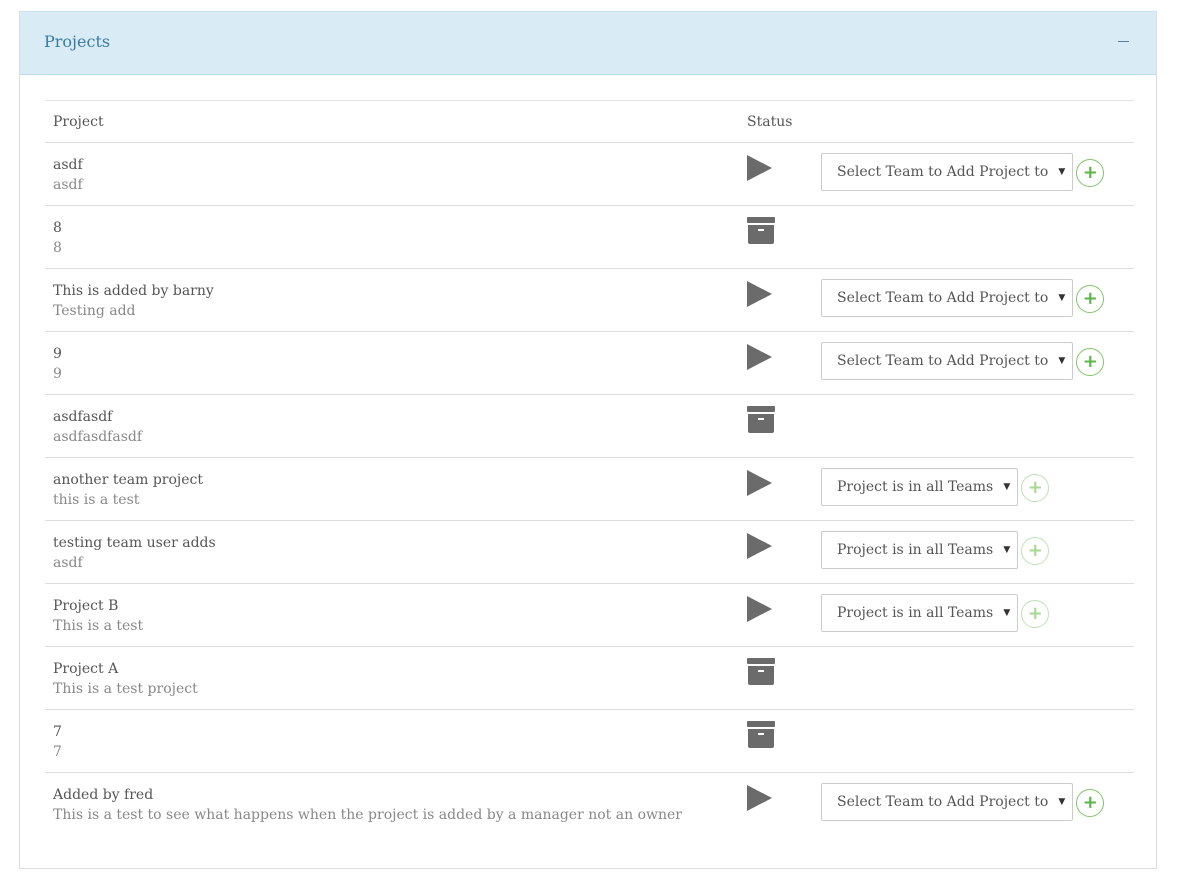  Describe the element at coordinates (57, 732) in the screenshot. I see `project-name: 7` at that location.